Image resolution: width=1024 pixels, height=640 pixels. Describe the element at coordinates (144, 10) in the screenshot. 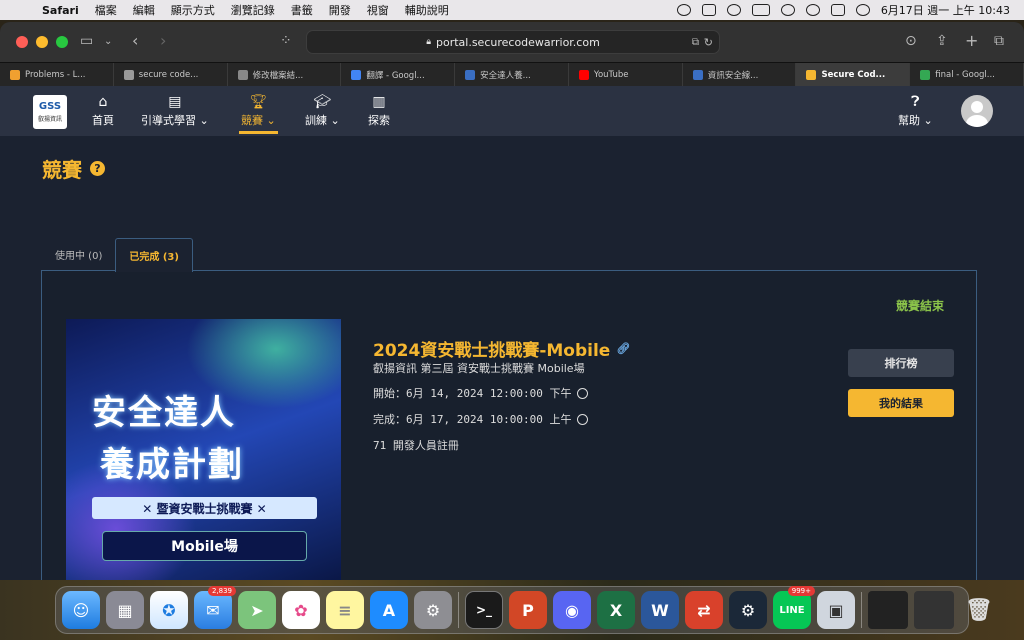

I see `menu-edit: 編輯` at that location.